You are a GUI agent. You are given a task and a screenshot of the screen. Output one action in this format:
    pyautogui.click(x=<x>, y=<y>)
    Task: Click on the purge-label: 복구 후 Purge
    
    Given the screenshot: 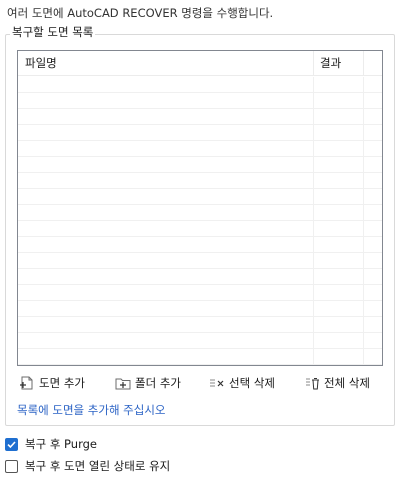 What is the action you would take?
    pyautogui.click(x=61, y=444)
    